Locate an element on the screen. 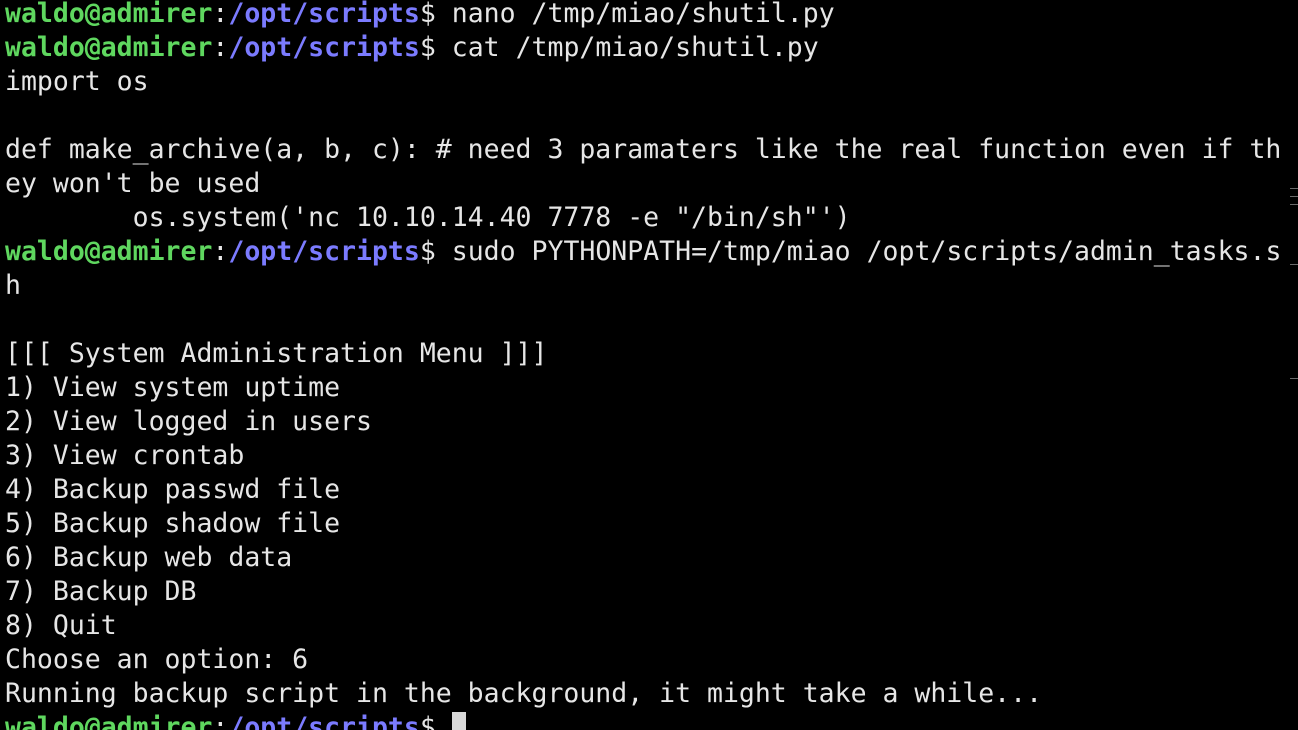  output-line: 1) View system uptime is located at coordinates (173, 387).